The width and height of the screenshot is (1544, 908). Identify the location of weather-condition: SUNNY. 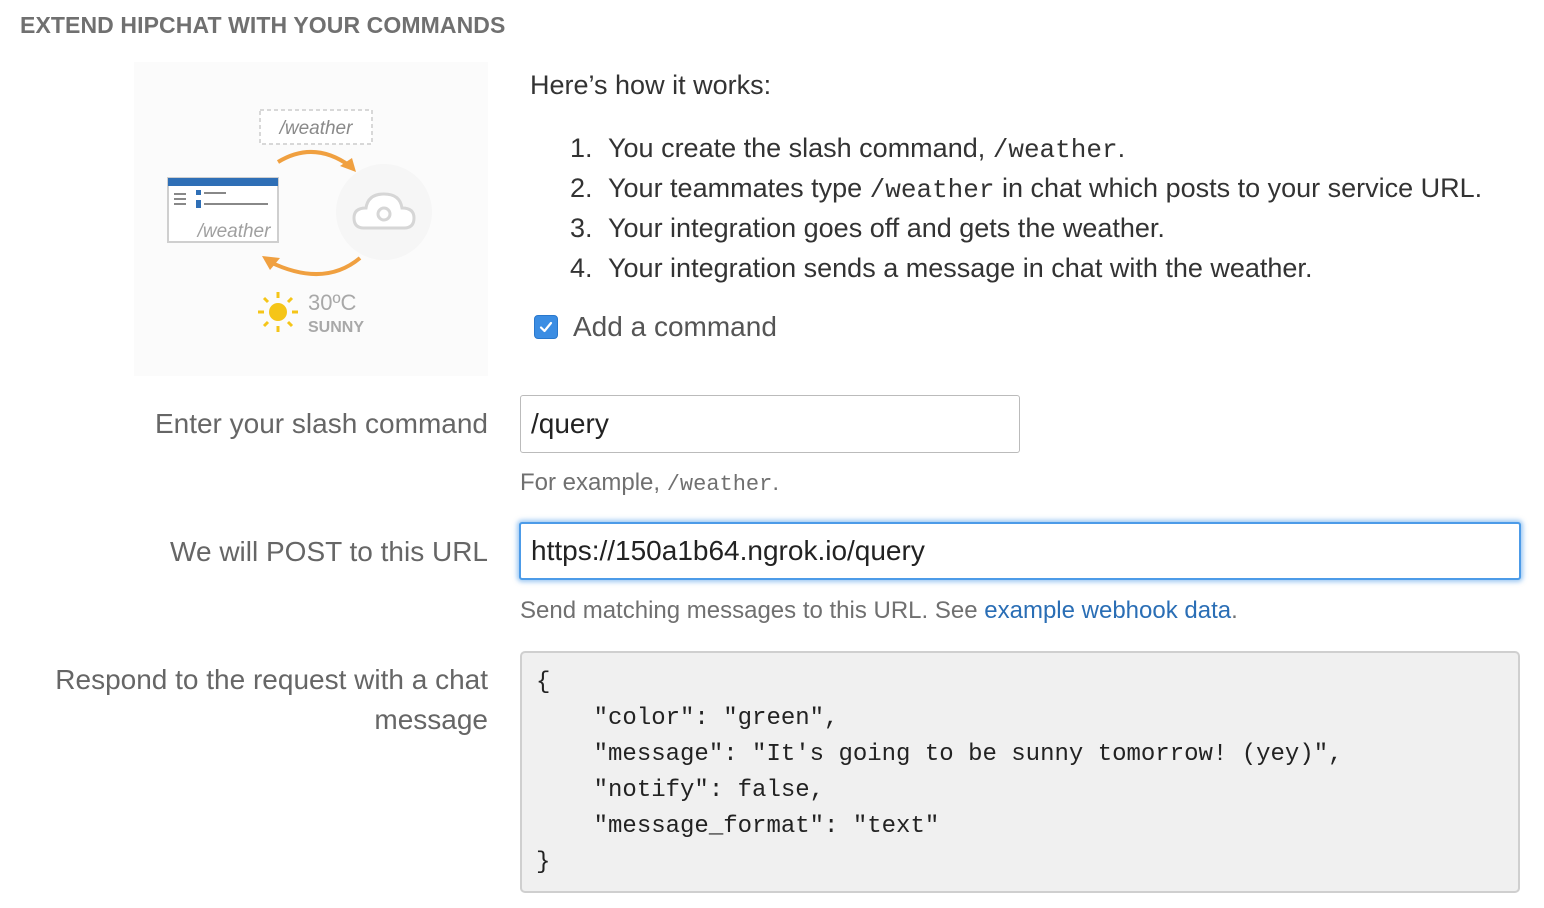
(336, 327).